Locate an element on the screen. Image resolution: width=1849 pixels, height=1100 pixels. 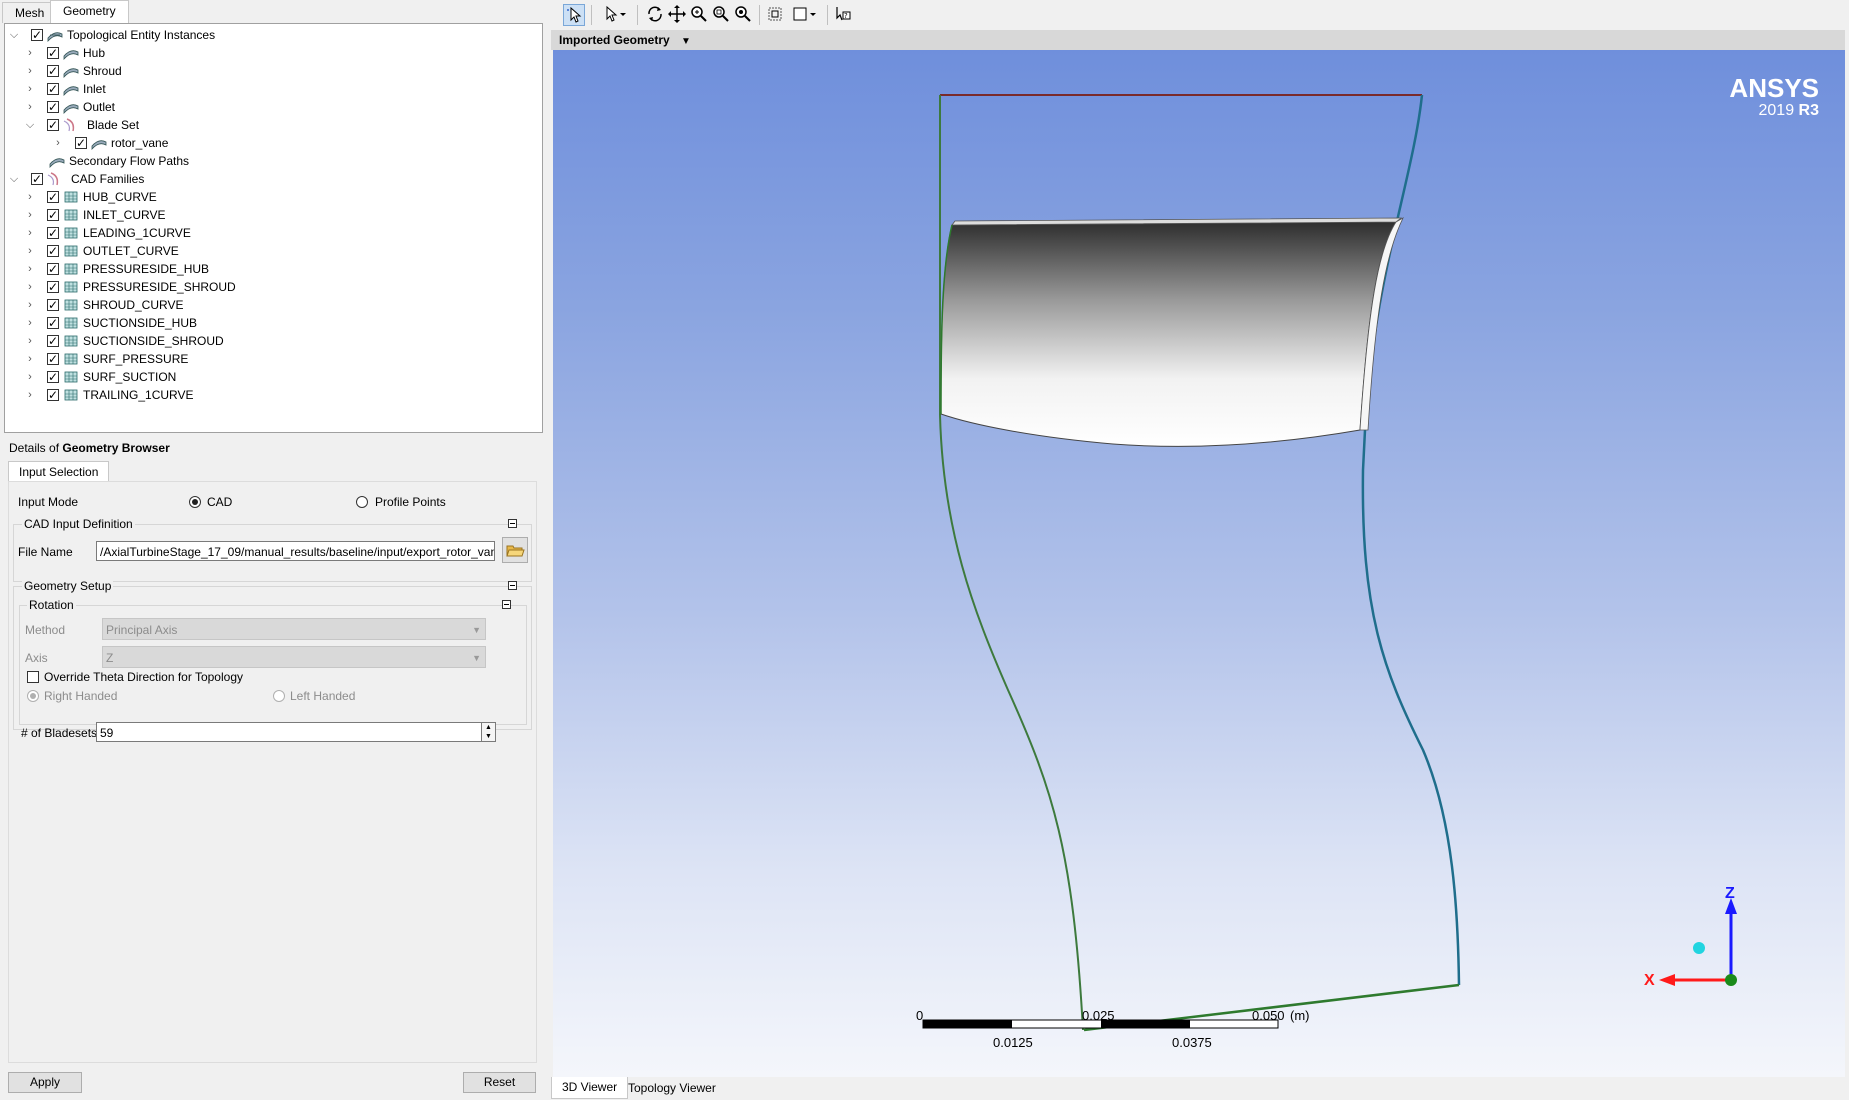
radio-cad is located at coordinates (195, 502).